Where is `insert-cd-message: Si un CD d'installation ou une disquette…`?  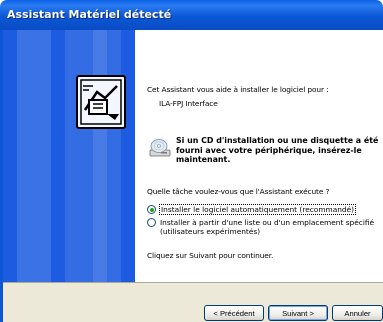
insert-cd-message: Si un CD d'installation ou une disquette… is located at coordinates (278, 150).